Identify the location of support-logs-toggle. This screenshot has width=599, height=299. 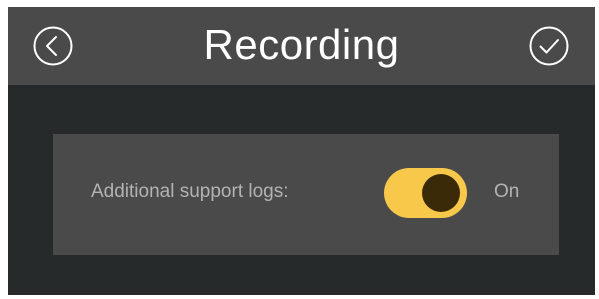
(425, 193).